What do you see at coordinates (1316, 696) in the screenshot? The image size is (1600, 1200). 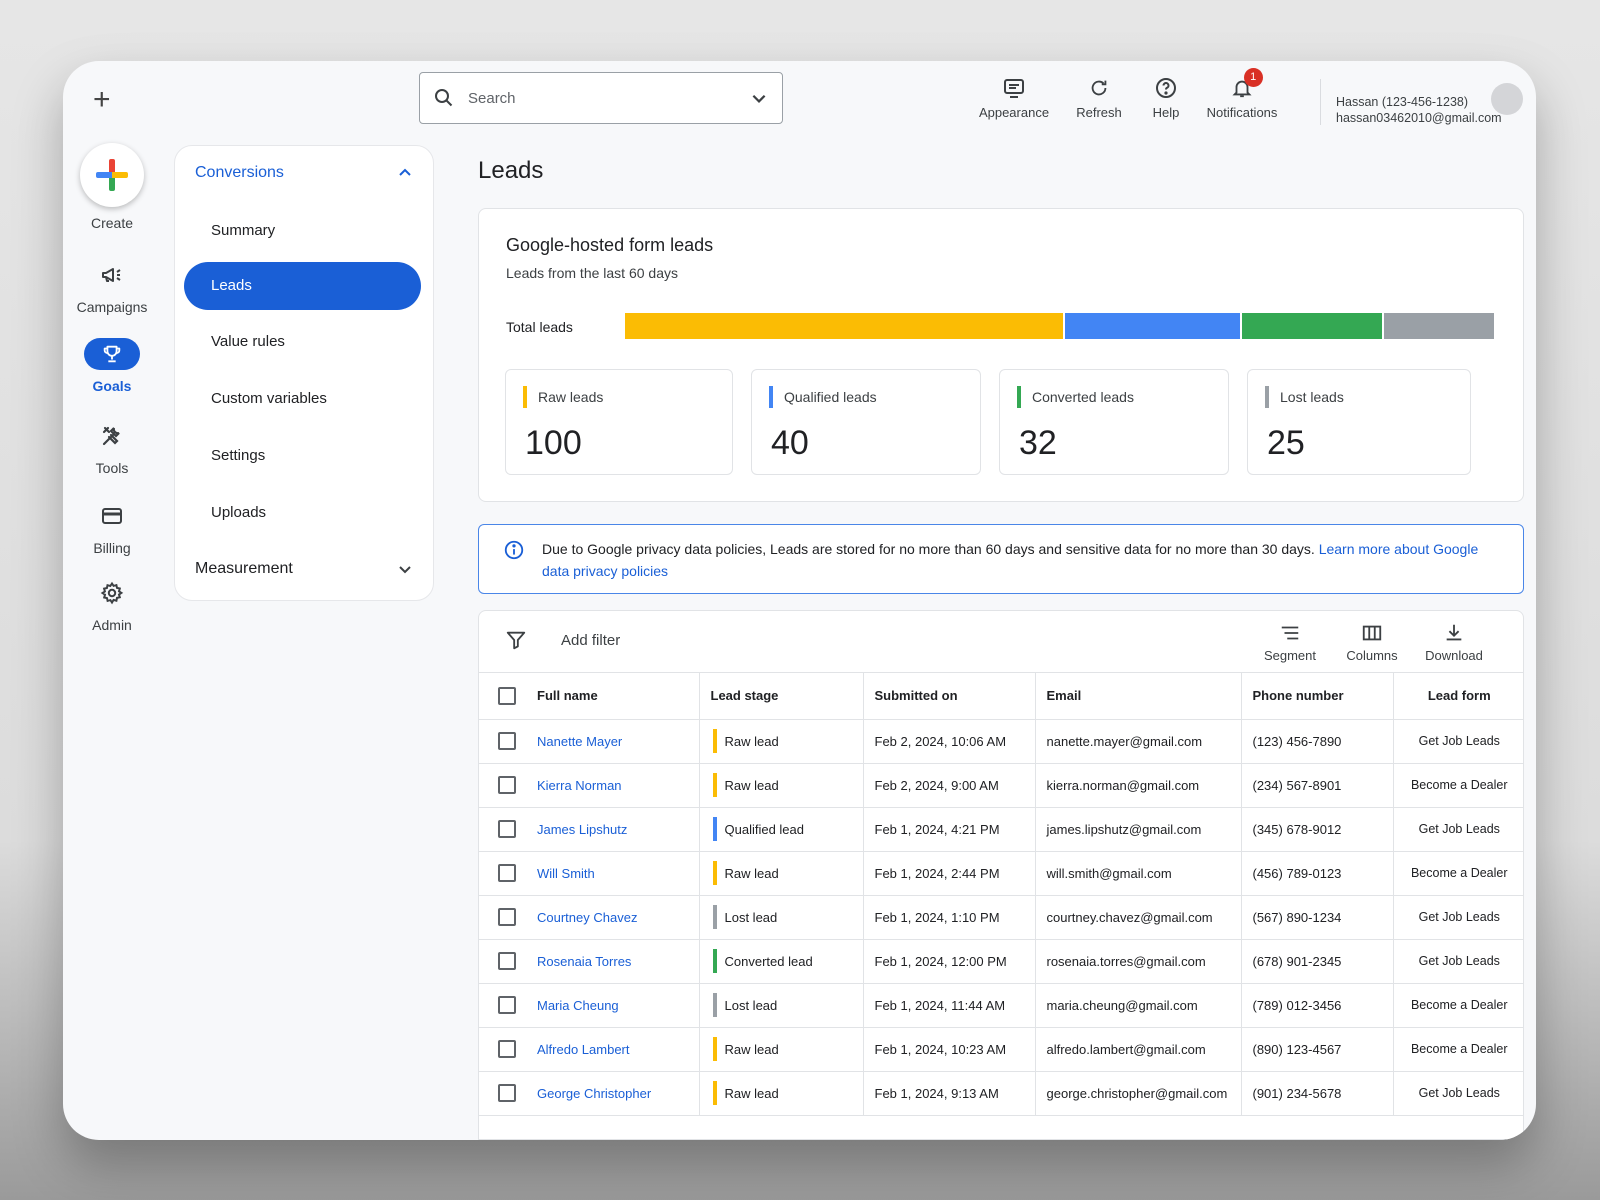 I see `header-phone-number: Phone number` at bounding box center [1316, 696].